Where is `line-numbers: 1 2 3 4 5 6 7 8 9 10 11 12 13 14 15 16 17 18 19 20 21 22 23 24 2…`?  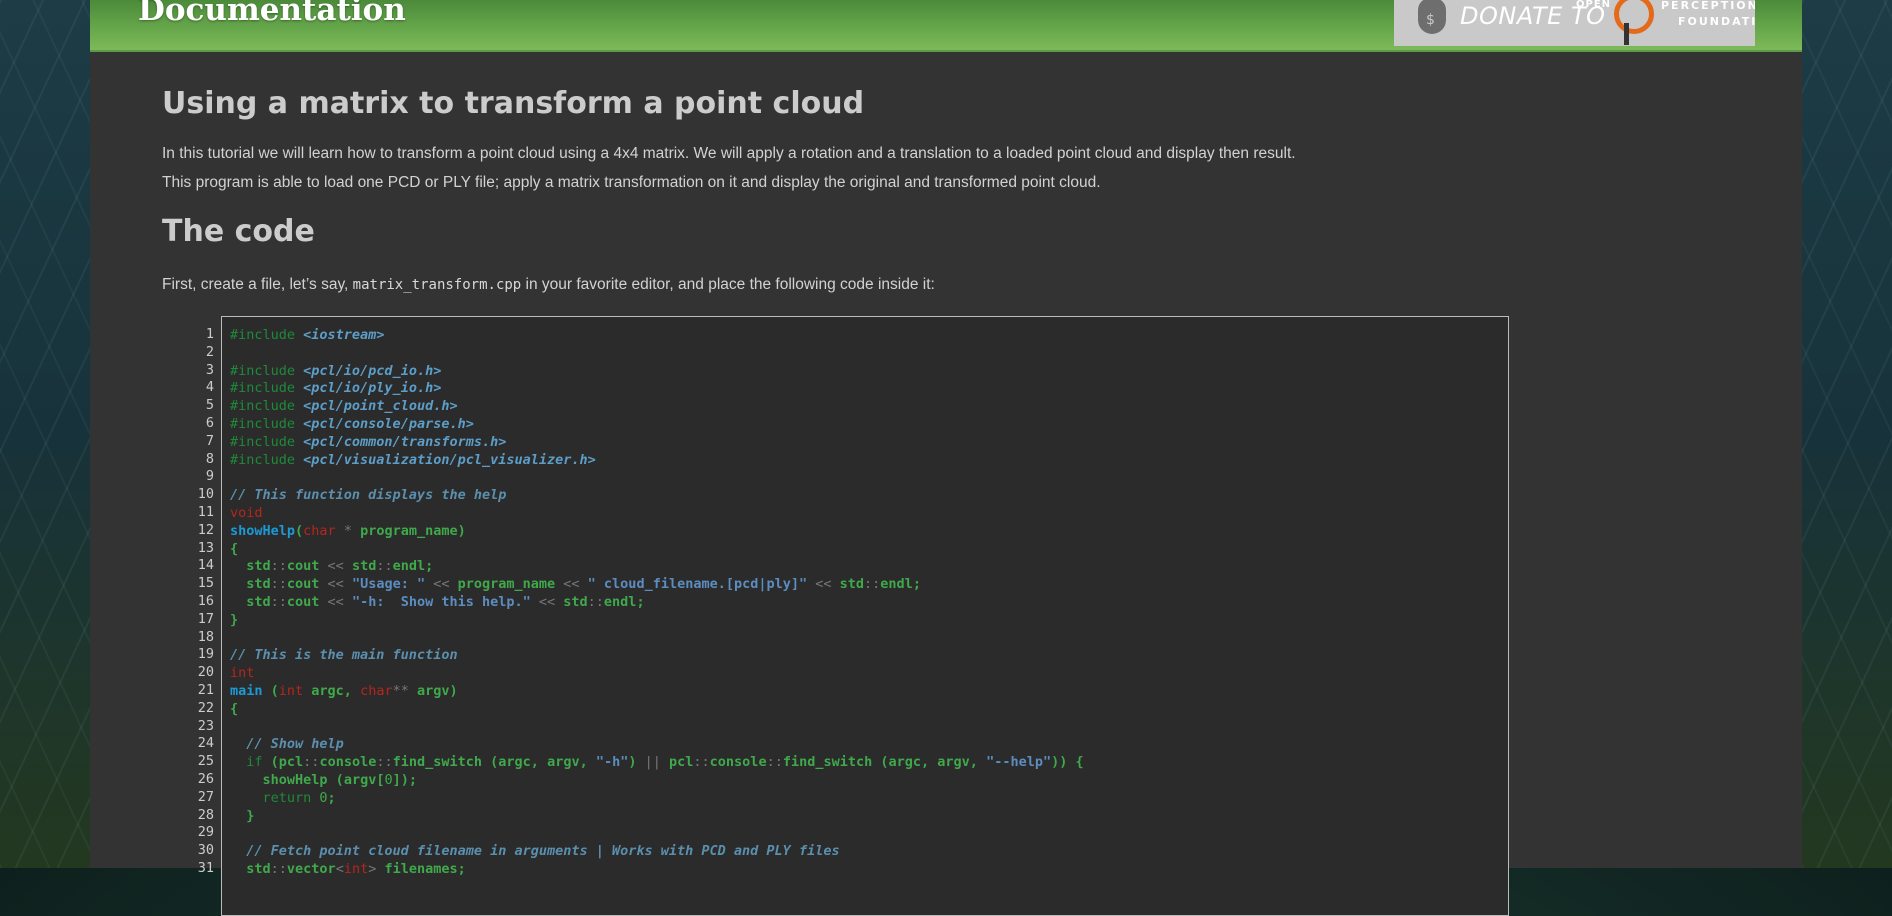
line-numbers: 1 2 3 4 5 6 7 8 9 10 11 12 13 14 15 16 17 18 19 20 21 22 23 24 2… is located at coordinates (188, 602).